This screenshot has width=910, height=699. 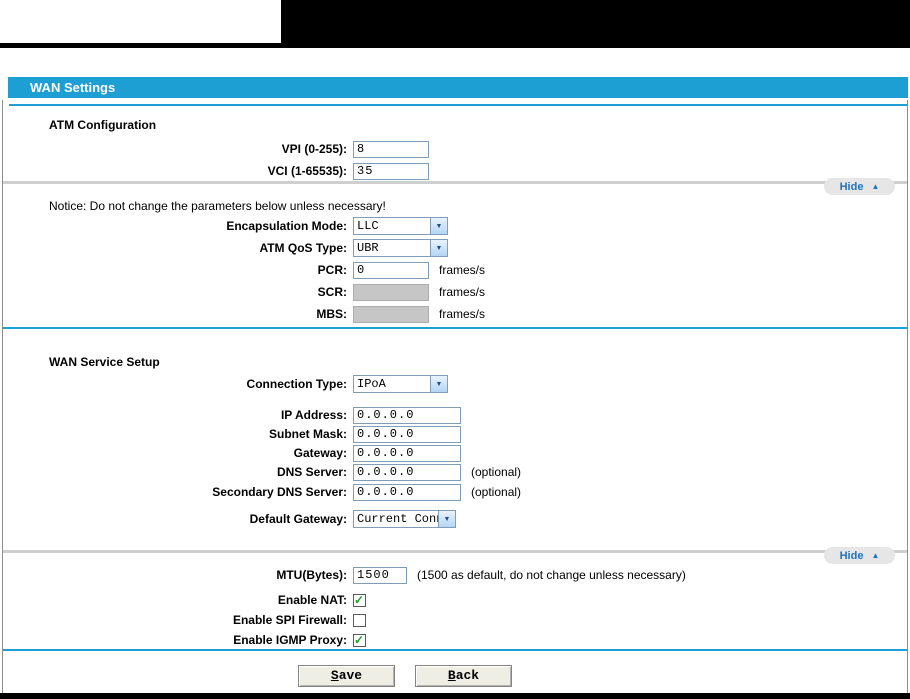 I want to click on connection-type-value: IPoA, so click(x=371, y=384).